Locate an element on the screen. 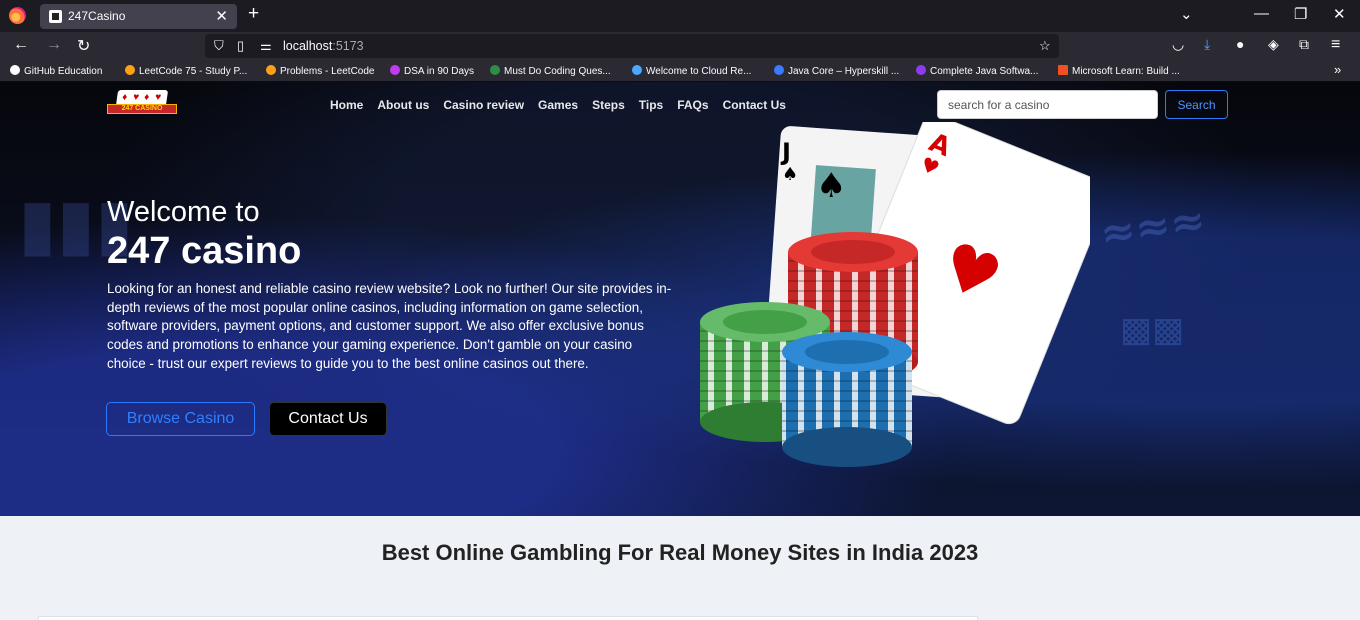  nav-tips: Tips is located at coordinates (651, 105).